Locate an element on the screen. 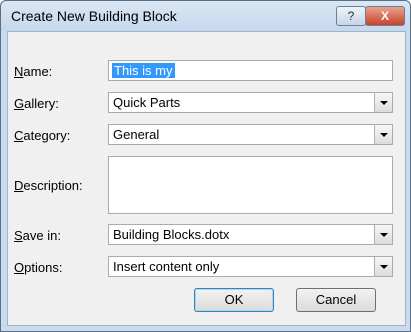 The height and width of the screenshot is (332, 411). category-select: General is located at coordinates (250, 134).